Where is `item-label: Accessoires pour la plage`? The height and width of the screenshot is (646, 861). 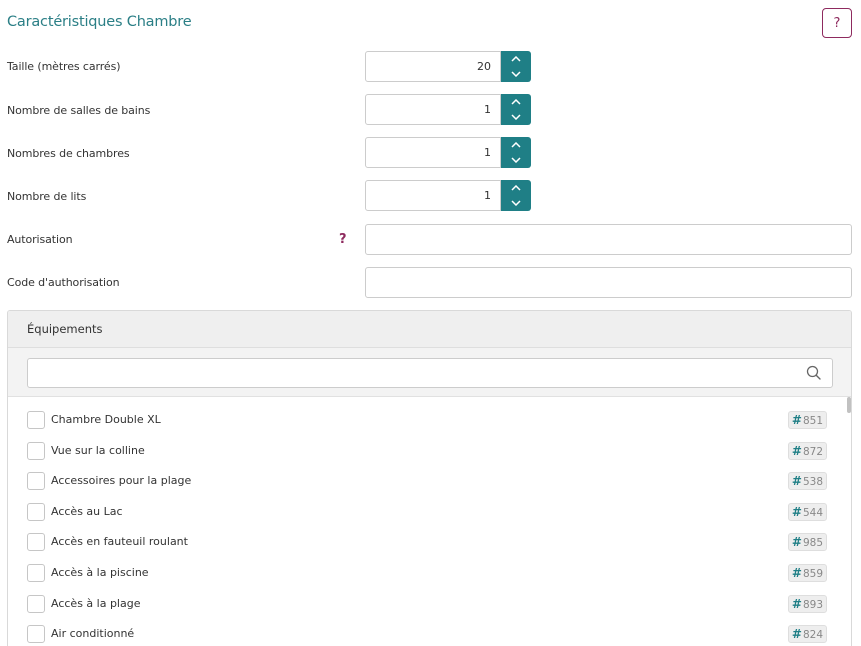 item-label: Accessoires pour la plage is located at coordinates (121, 480).